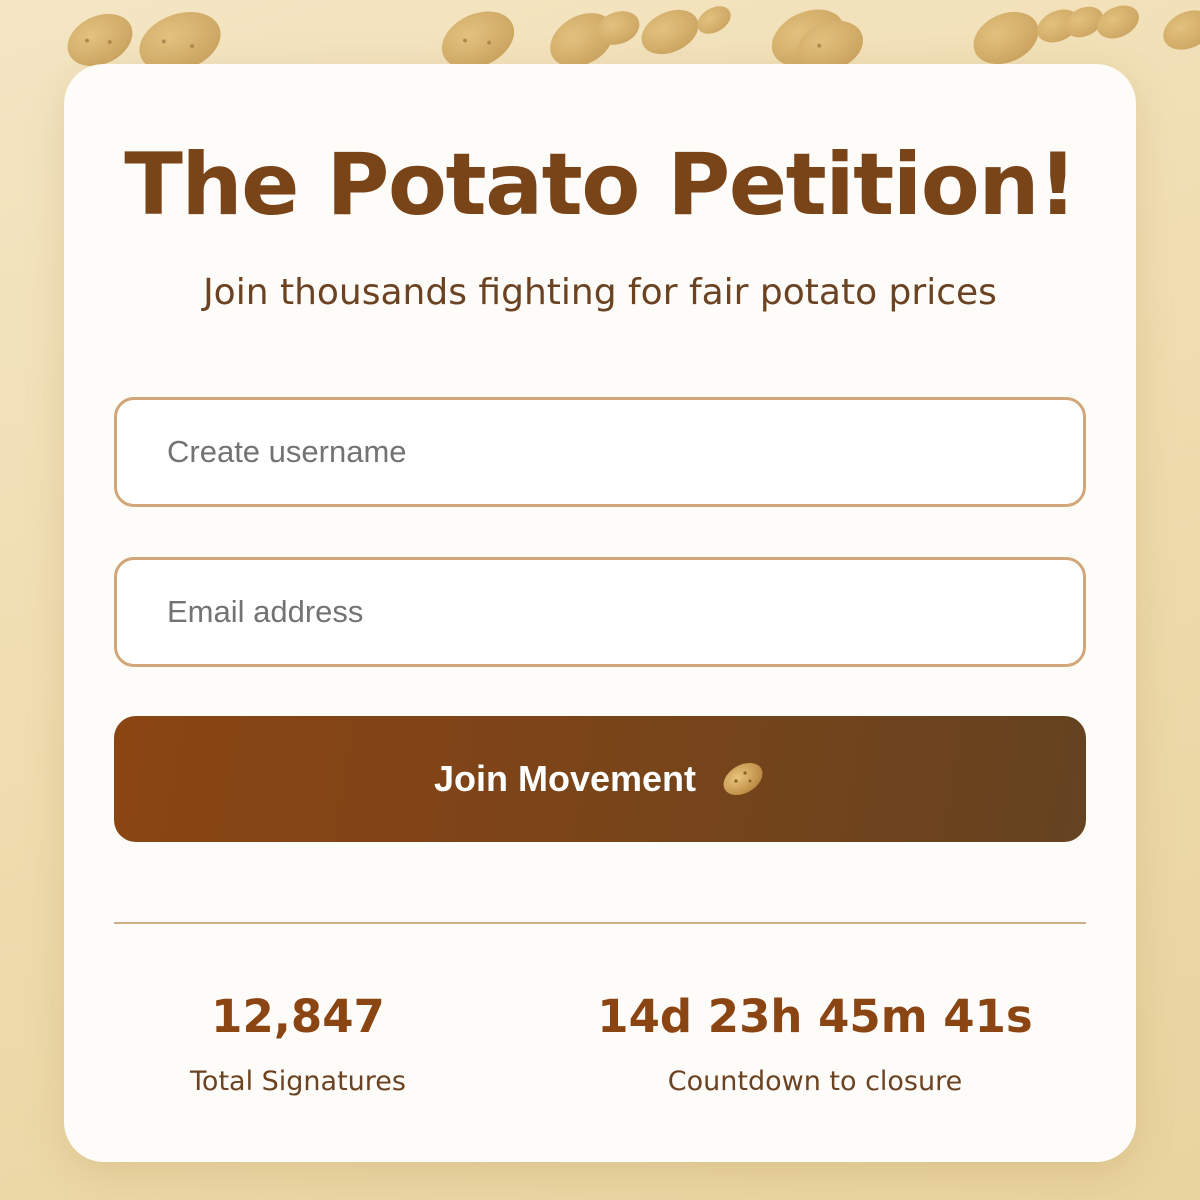  What do you see at coordinates (600, 452) in the screenshot?
I see `username-input` at bounding box center [600, 452].